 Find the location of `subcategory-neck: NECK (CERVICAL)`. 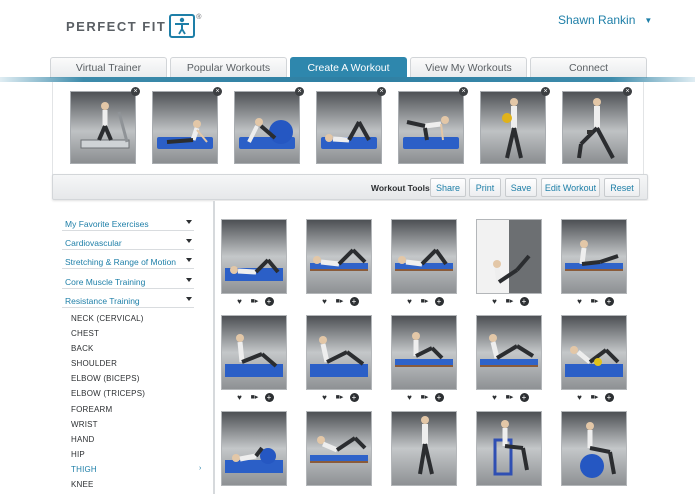

subcategory-neck: NECK (CERVICAL) is located at coordinates (107, 318).